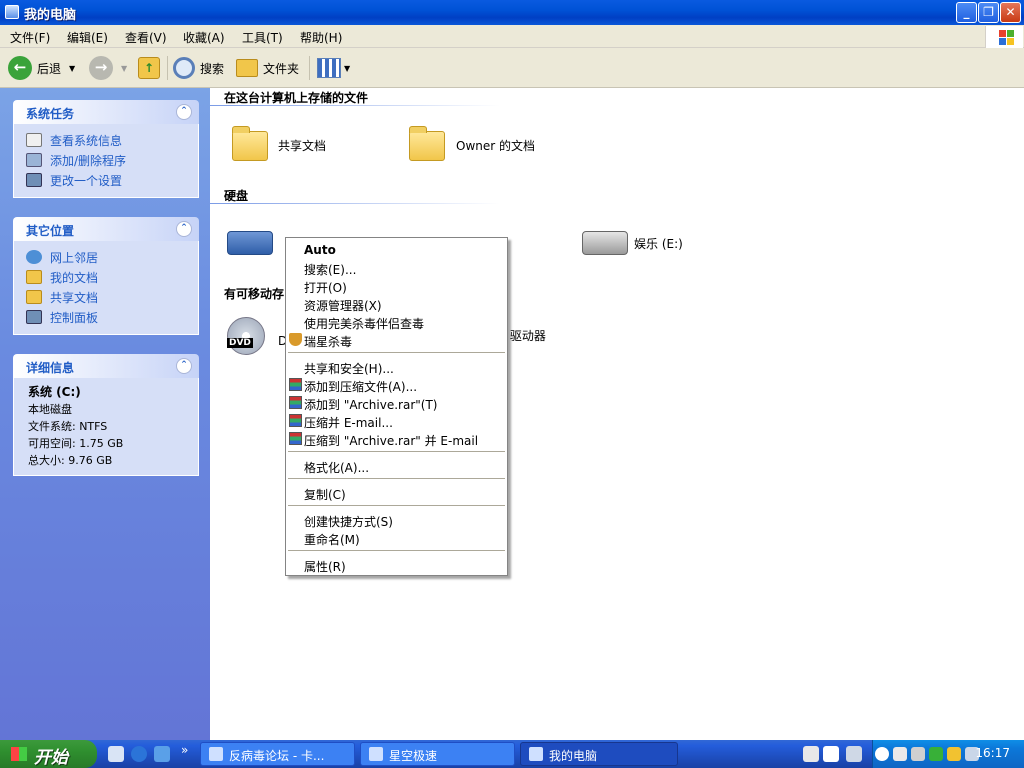 This screenshot has width=1024, height=768. What do you see at coordinates (240, 343) in the screenshot?
I see `dvd-badge: DVD` at bounding box center [240, 343].